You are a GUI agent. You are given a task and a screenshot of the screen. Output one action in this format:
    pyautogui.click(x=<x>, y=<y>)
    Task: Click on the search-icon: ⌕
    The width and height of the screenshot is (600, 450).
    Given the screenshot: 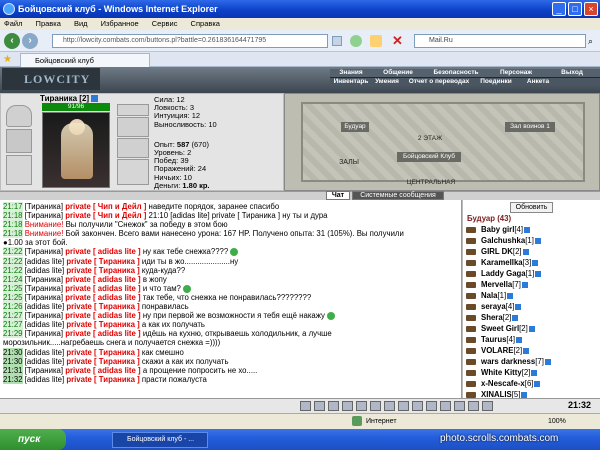 What is the action you would take?
    pyautogui.click(x=590, y=41)
    